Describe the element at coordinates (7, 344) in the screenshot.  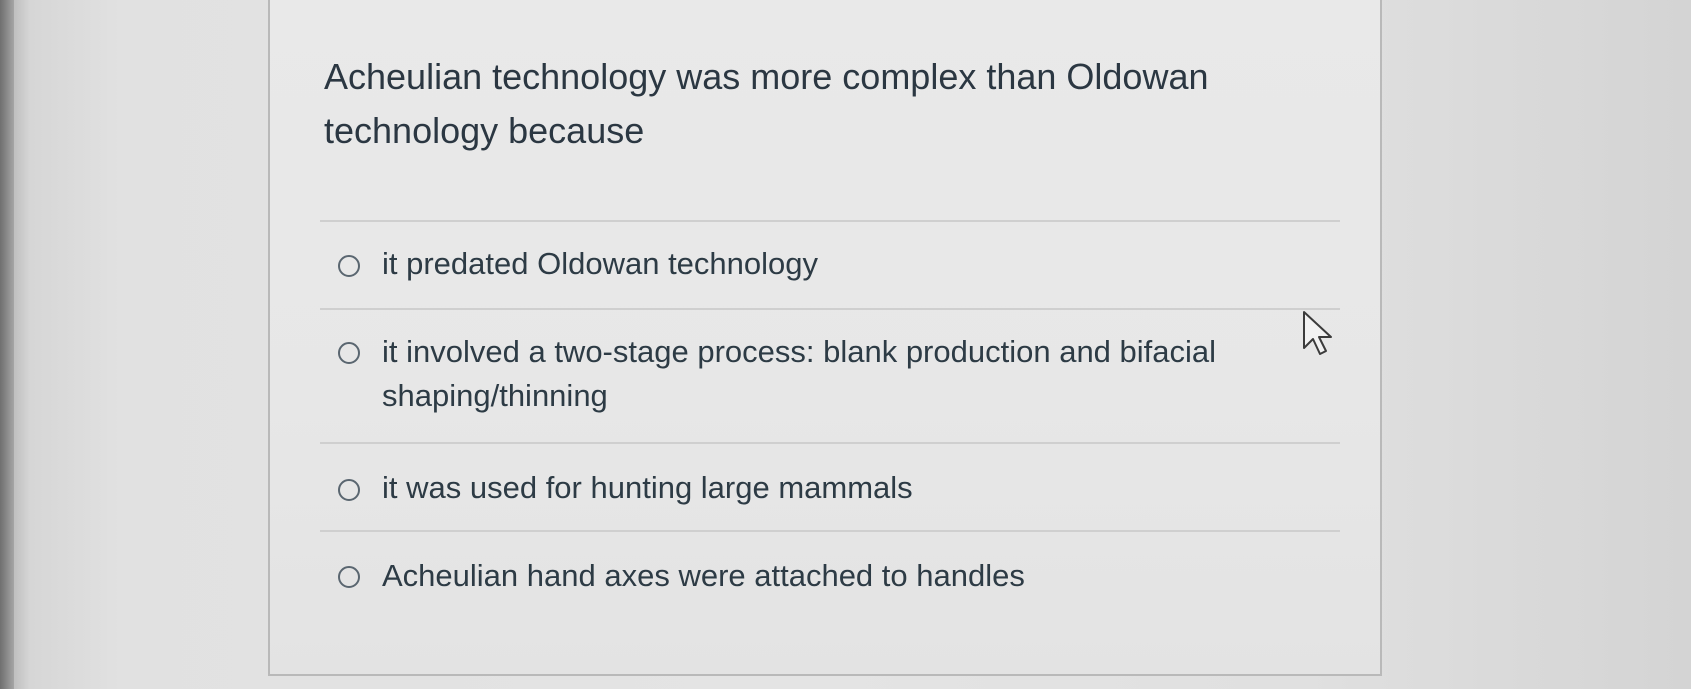
I see `left-edge-shadow` at that location.